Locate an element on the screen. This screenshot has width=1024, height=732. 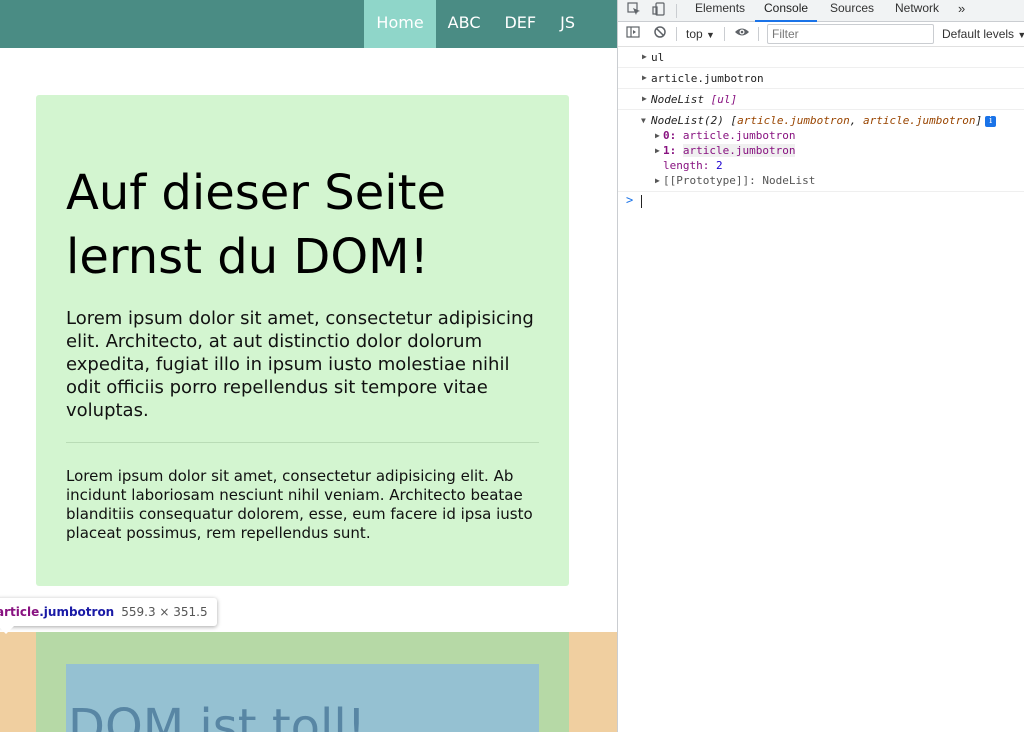
tabbar-separator is located at coordinates (676, 11).